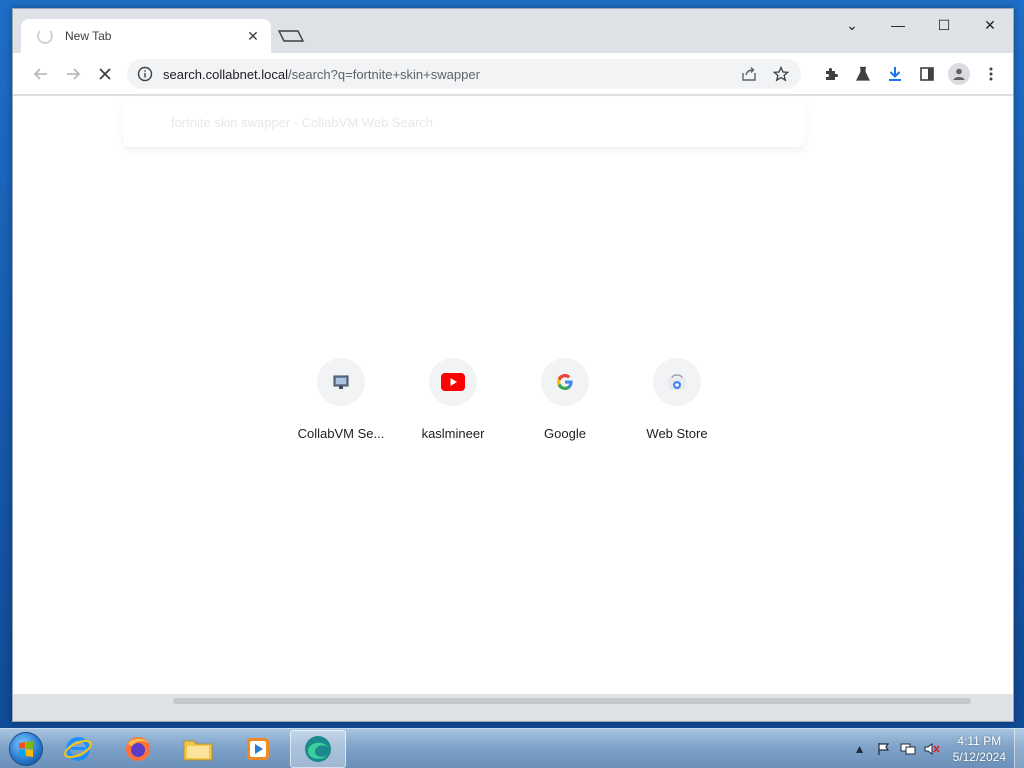  Describe the element at coordinates (226, 74) in the screenshot. I see `url-host: search.collabnet.local` at that location.